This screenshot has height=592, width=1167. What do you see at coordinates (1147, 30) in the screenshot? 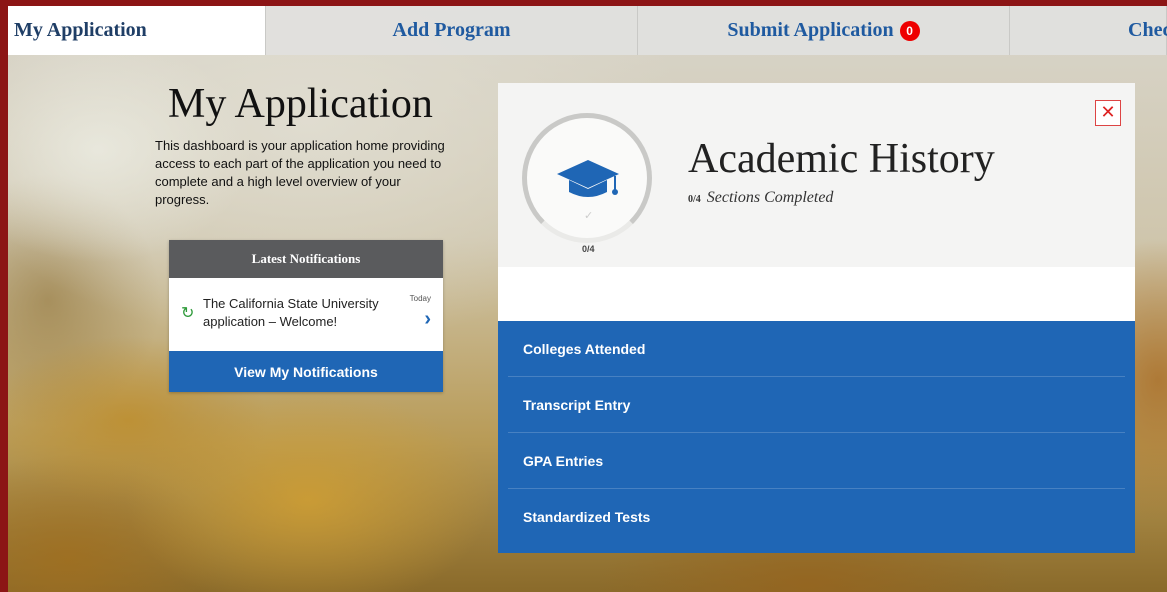
I see `tab-label: Chec` at bounding box center [1147, 30].